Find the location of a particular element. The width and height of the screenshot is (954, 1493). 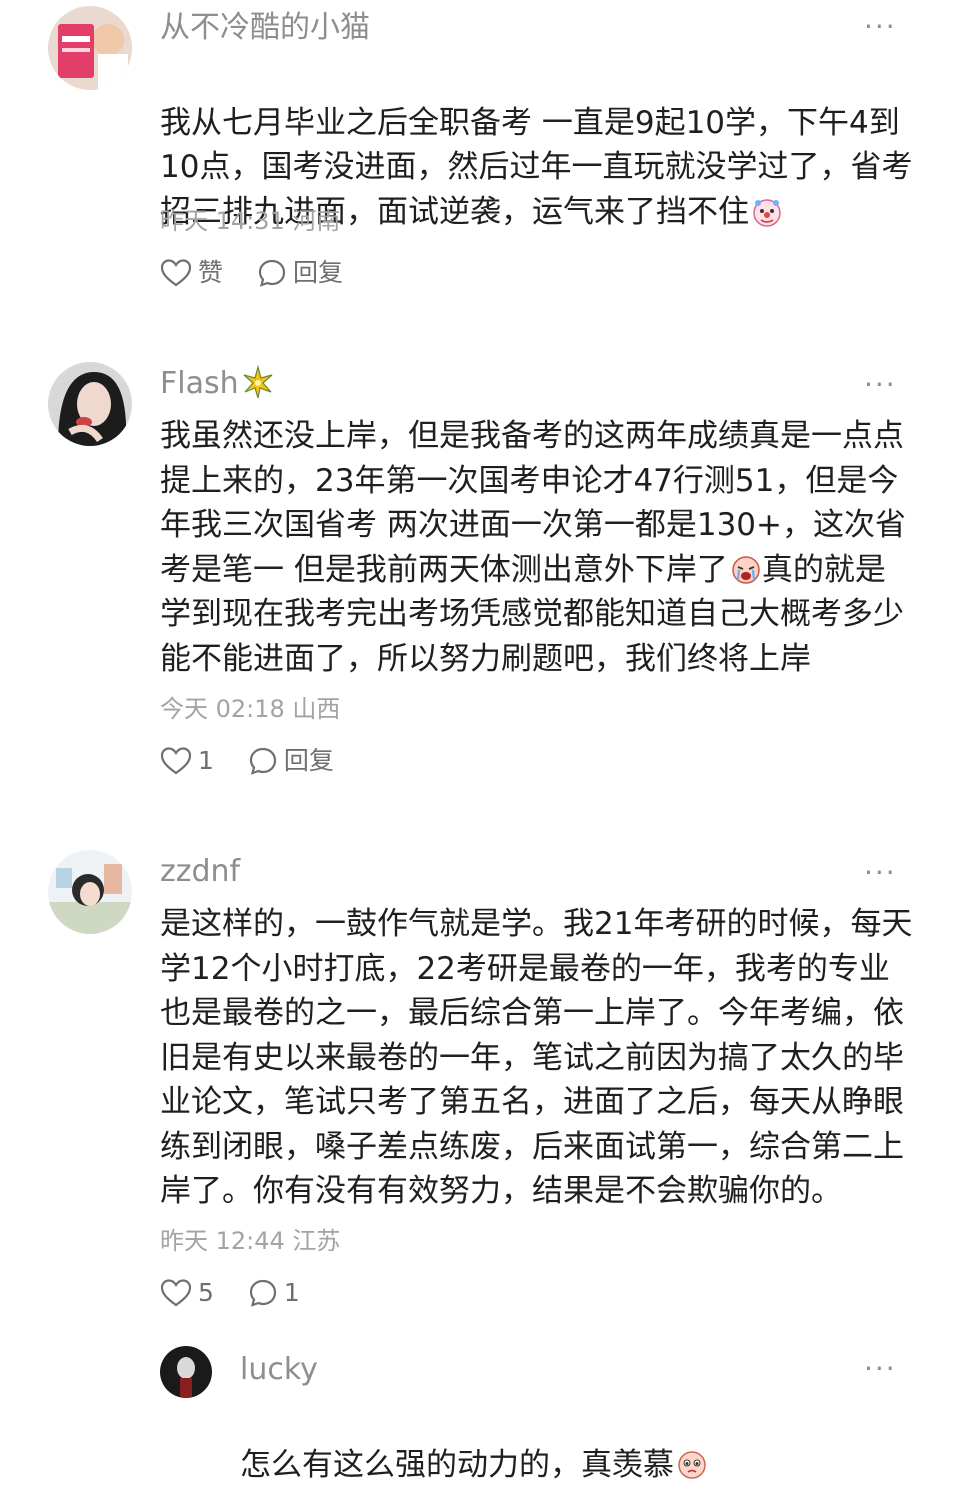

sparkle-star-icon is located at coordinates (258, 381).